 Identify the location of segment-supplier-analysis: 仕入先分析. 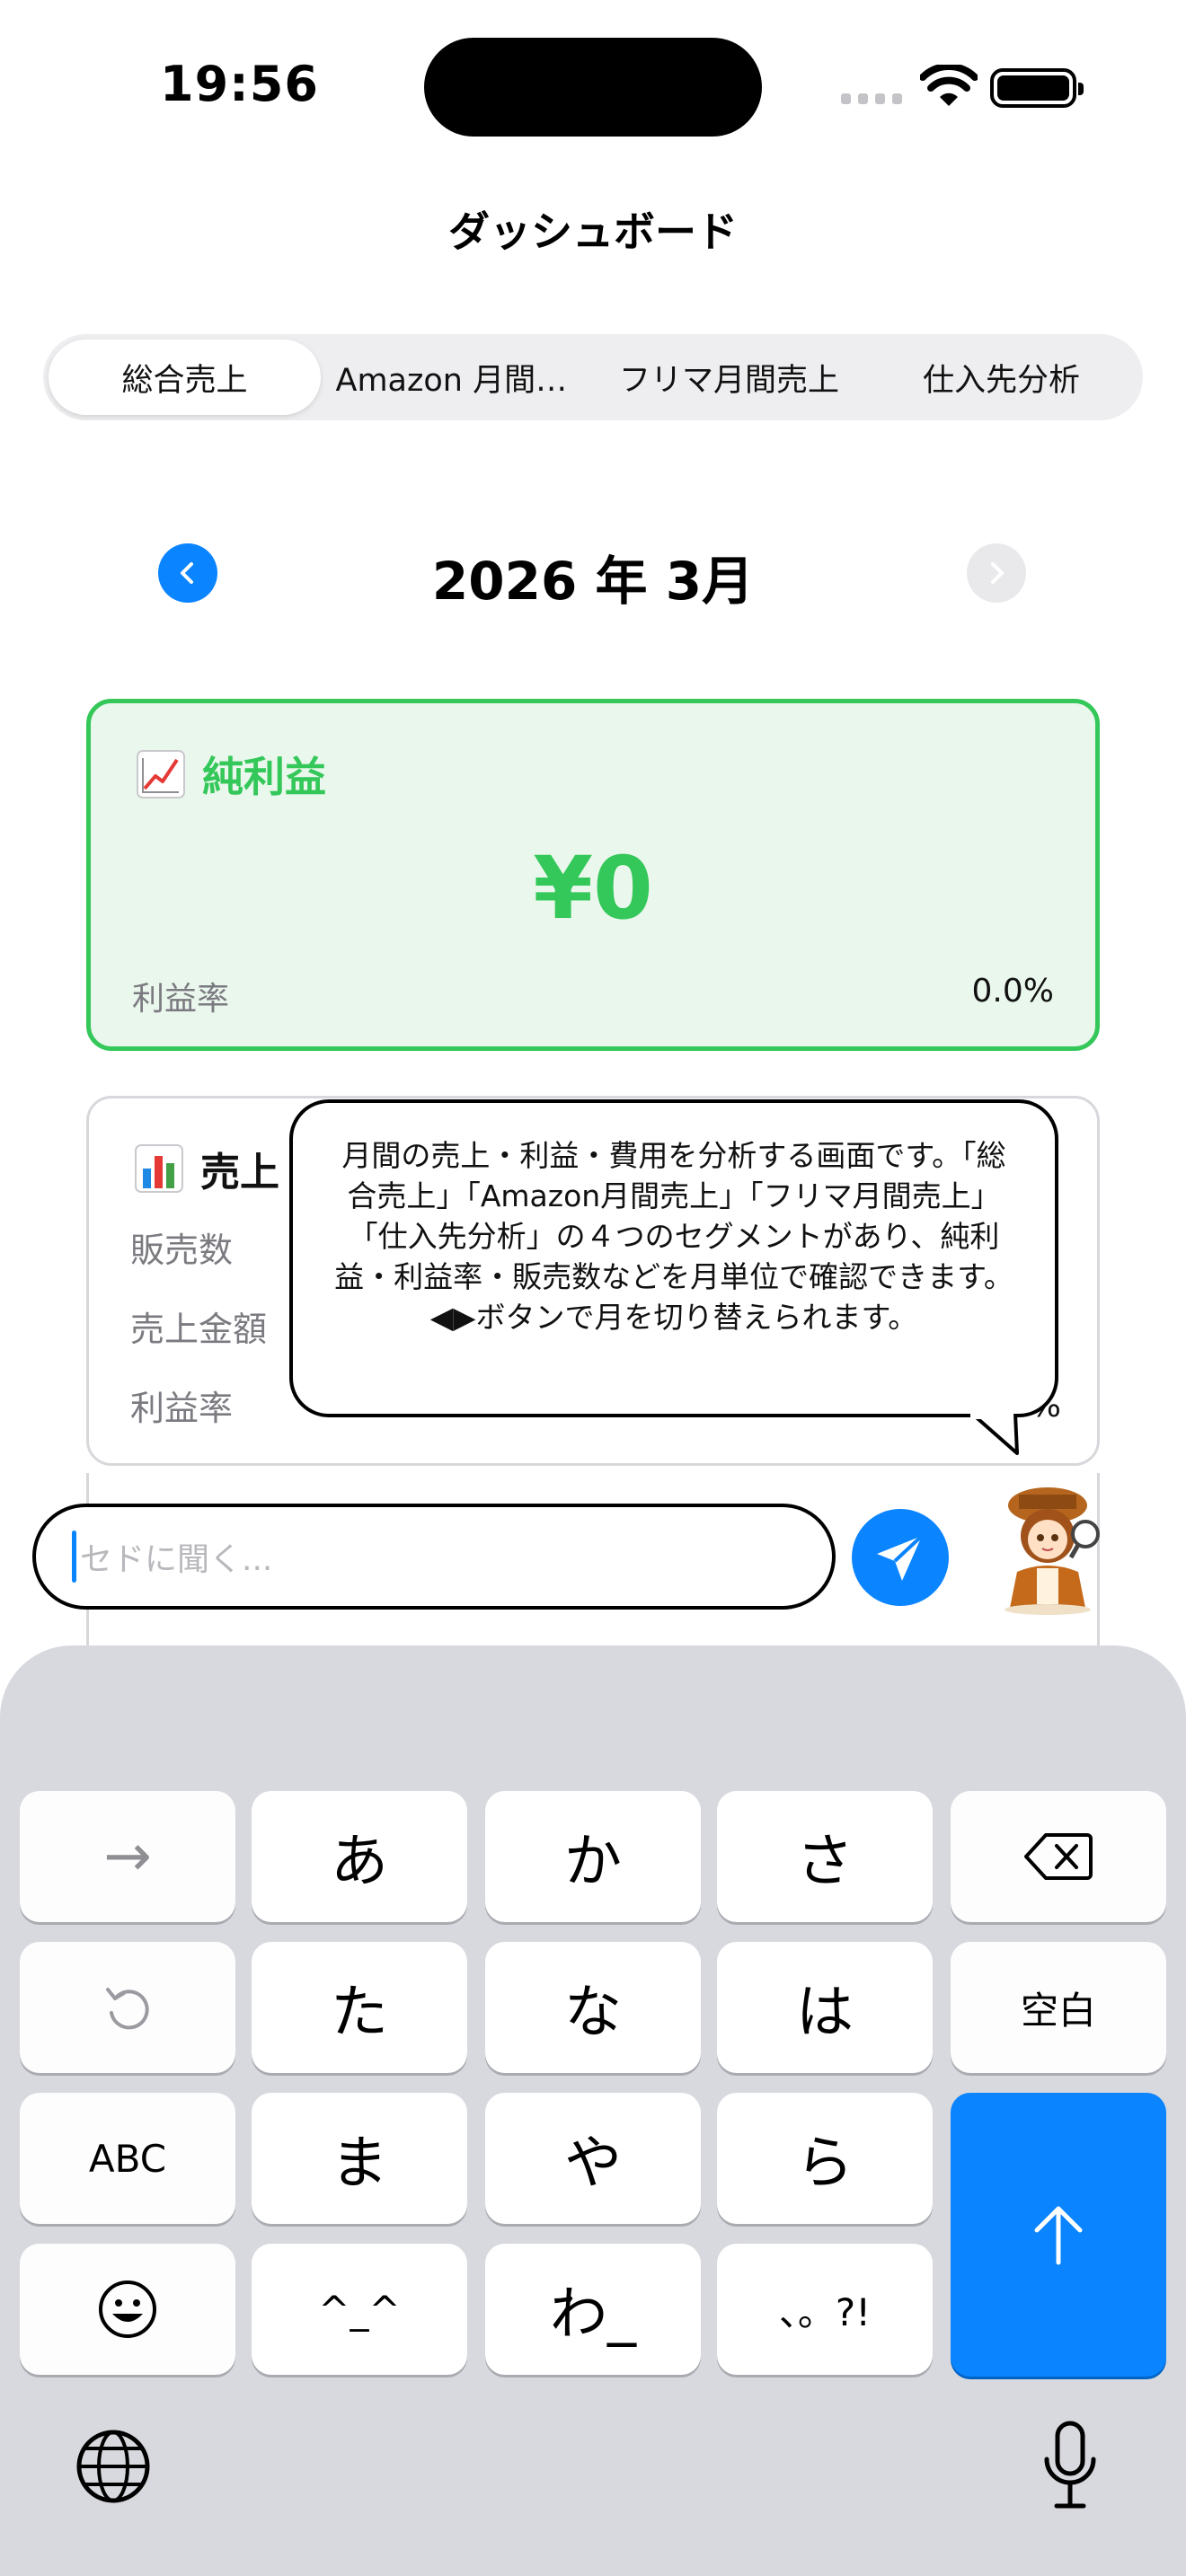
(1001, 377).